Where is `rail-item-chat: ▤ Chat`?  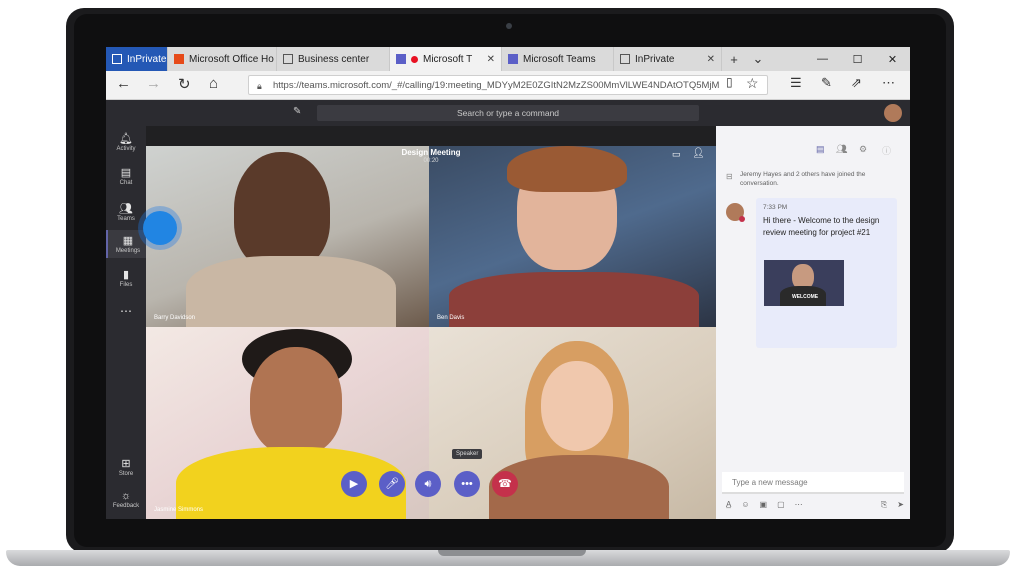
rail-item-chat: ▤ Chat is located at coordinates (126, 176).